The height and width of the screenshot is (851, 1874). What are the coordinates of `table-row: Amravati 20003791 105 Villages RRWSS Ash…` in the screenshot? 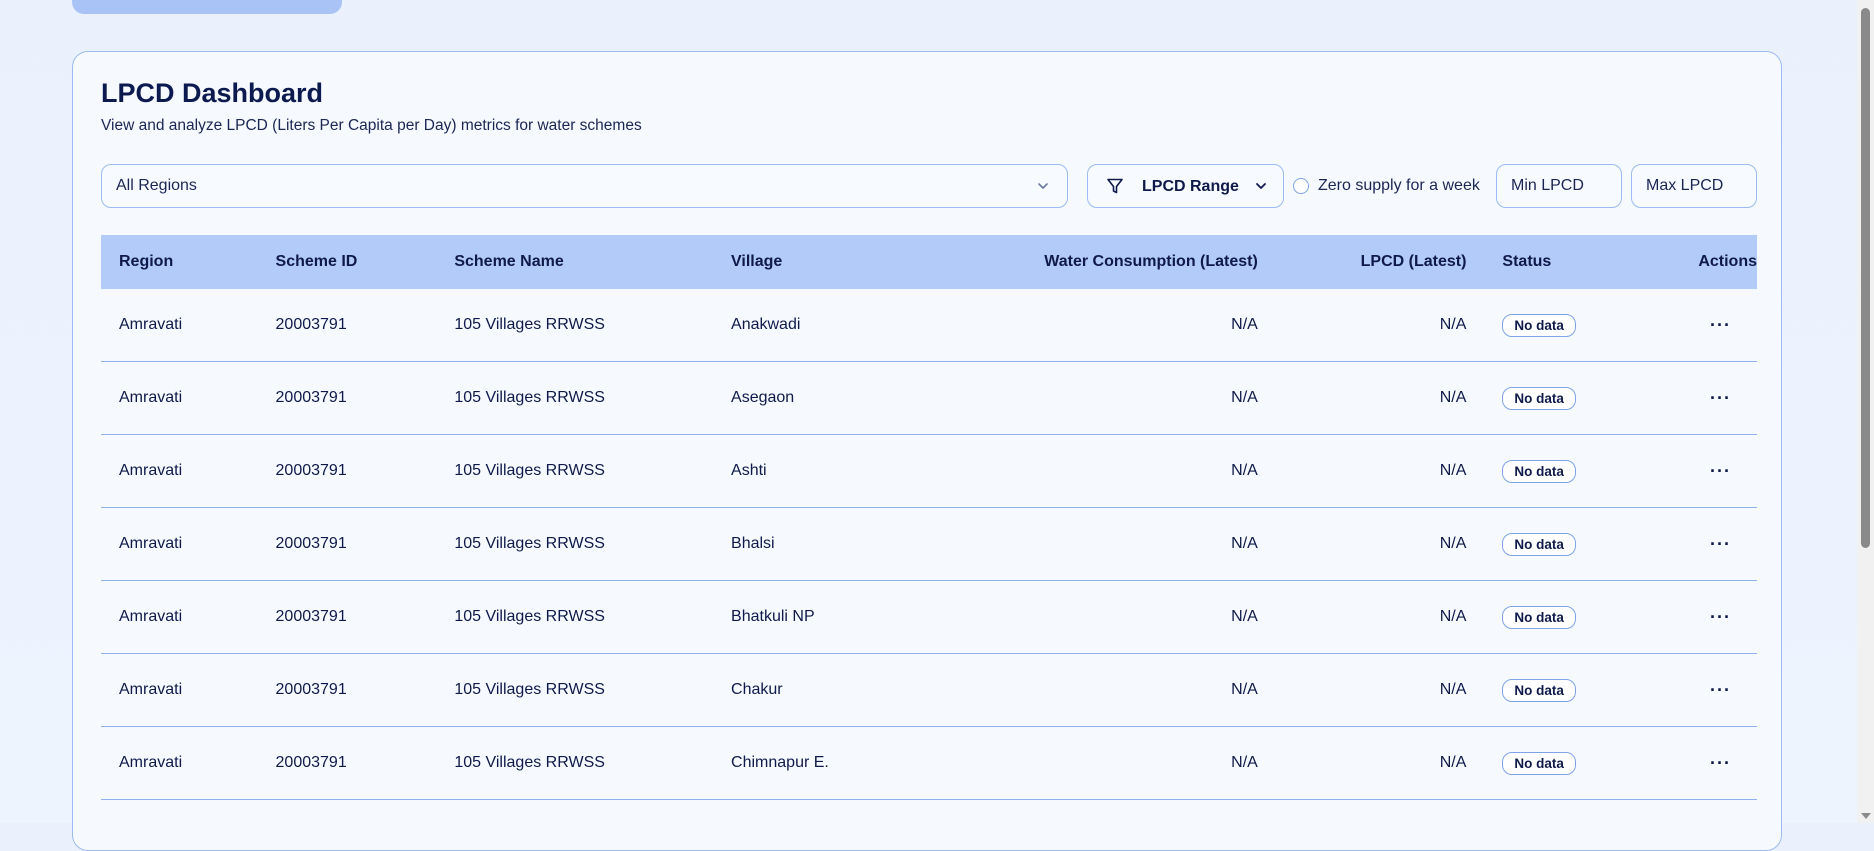 It's located at (929, 471).